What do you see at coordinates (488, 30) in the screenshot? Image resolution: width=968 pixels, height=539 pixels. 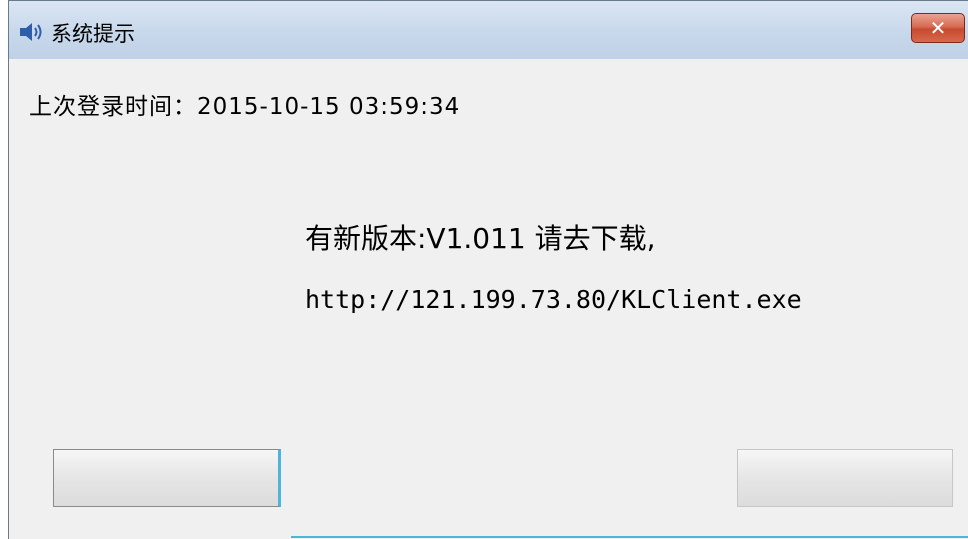 I see `title-bar: 系统提示 ✕` at bounding box center [488, 30].